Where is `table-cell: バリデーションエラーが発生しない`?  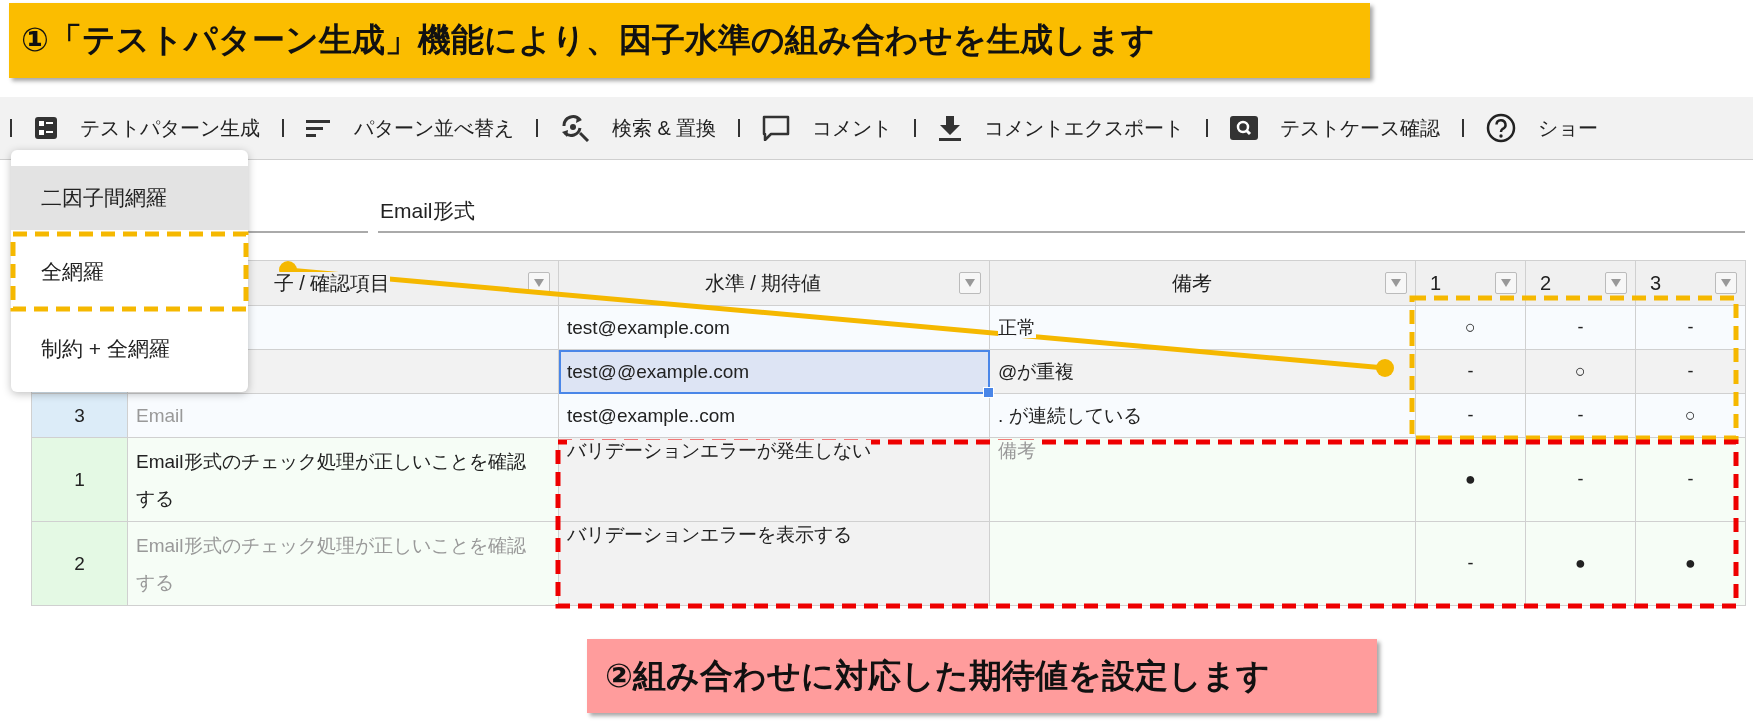 table-cell: バリデーションエラーが発生しない is located at coordinates (774, 479).